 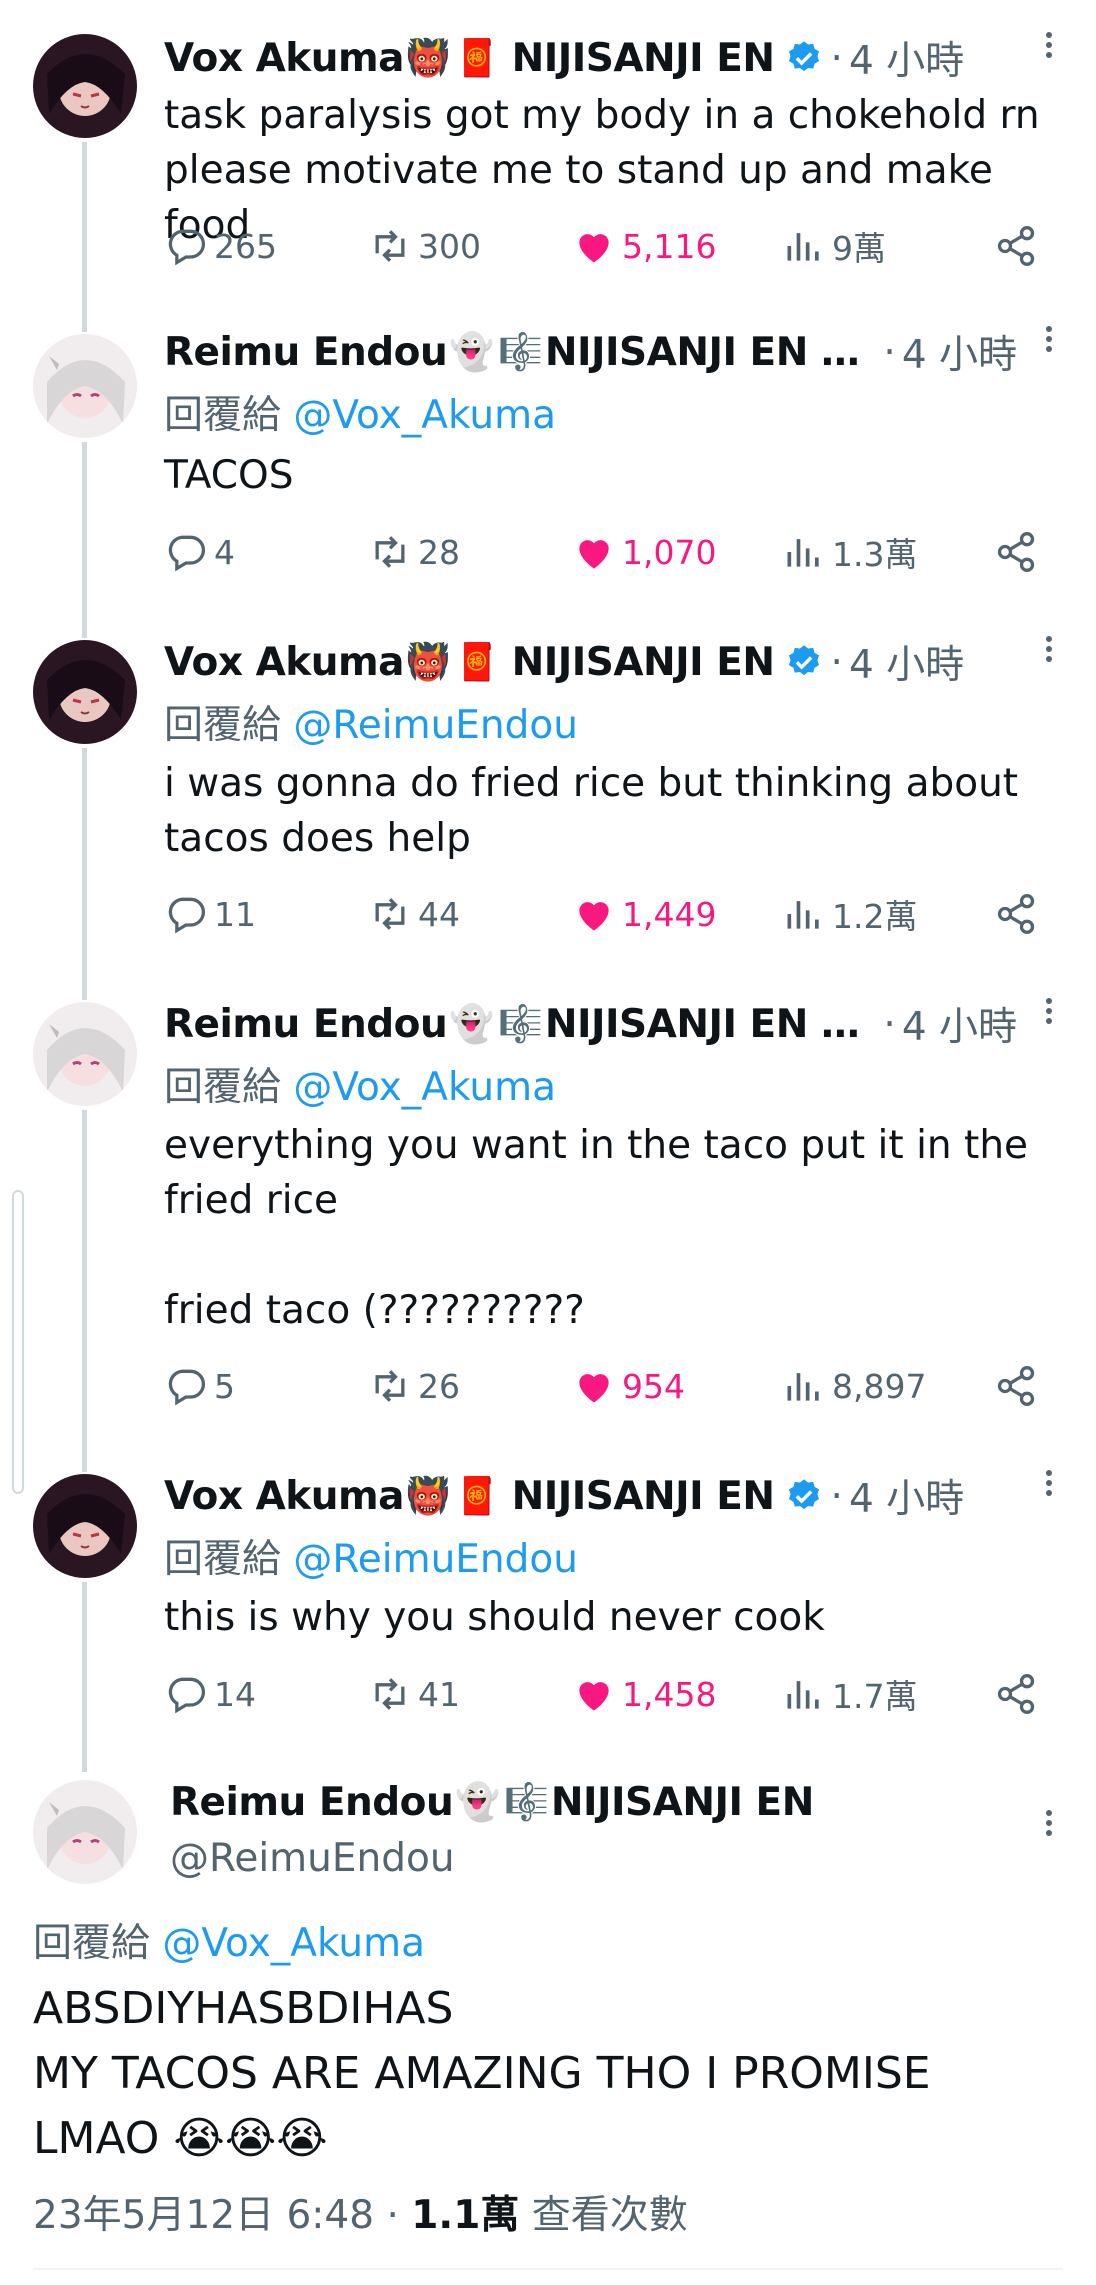 I want to click on reply-button: 5, so click(x=199, y=1386).